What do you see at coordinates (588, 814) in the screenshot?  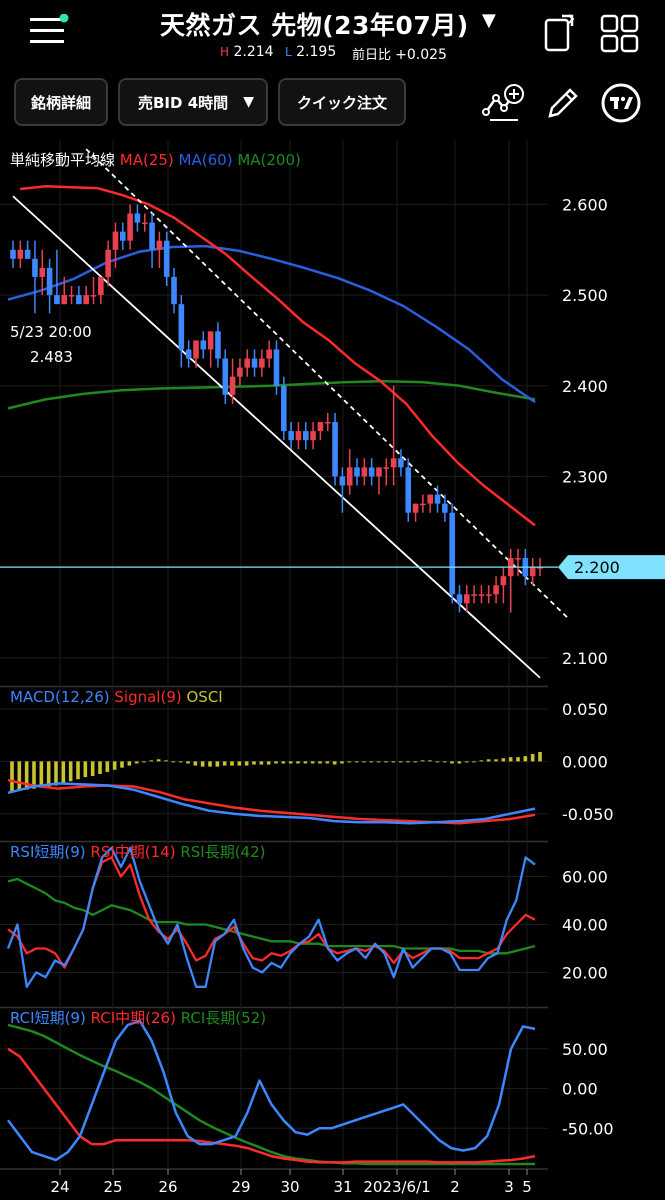 I see `y-tick-label: -0.050` at bounding box center [588, 814].